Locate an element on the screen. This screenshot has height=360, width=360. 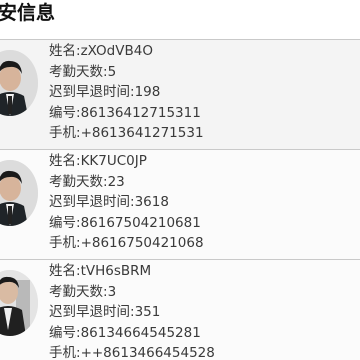
attendance-field: 考勤天数:3 is located at coordinates (83, 291).